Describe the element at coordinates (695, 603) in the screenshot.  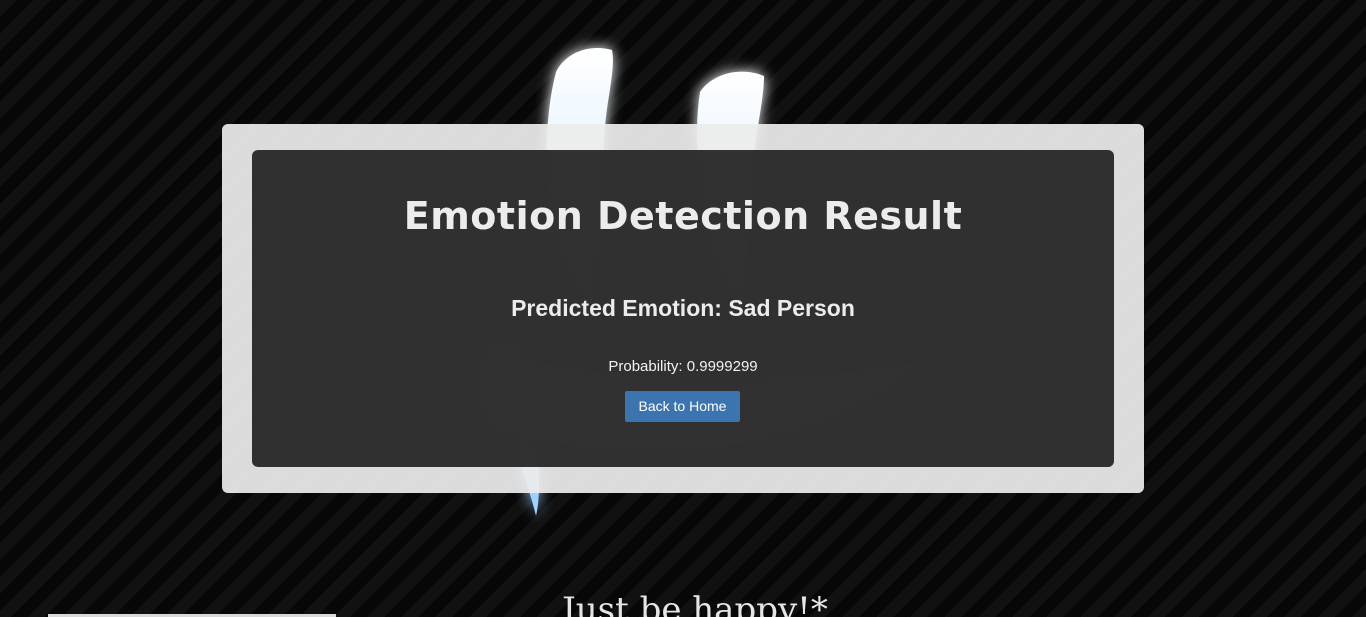
I see `tagline: Just be happy!*` at that location.